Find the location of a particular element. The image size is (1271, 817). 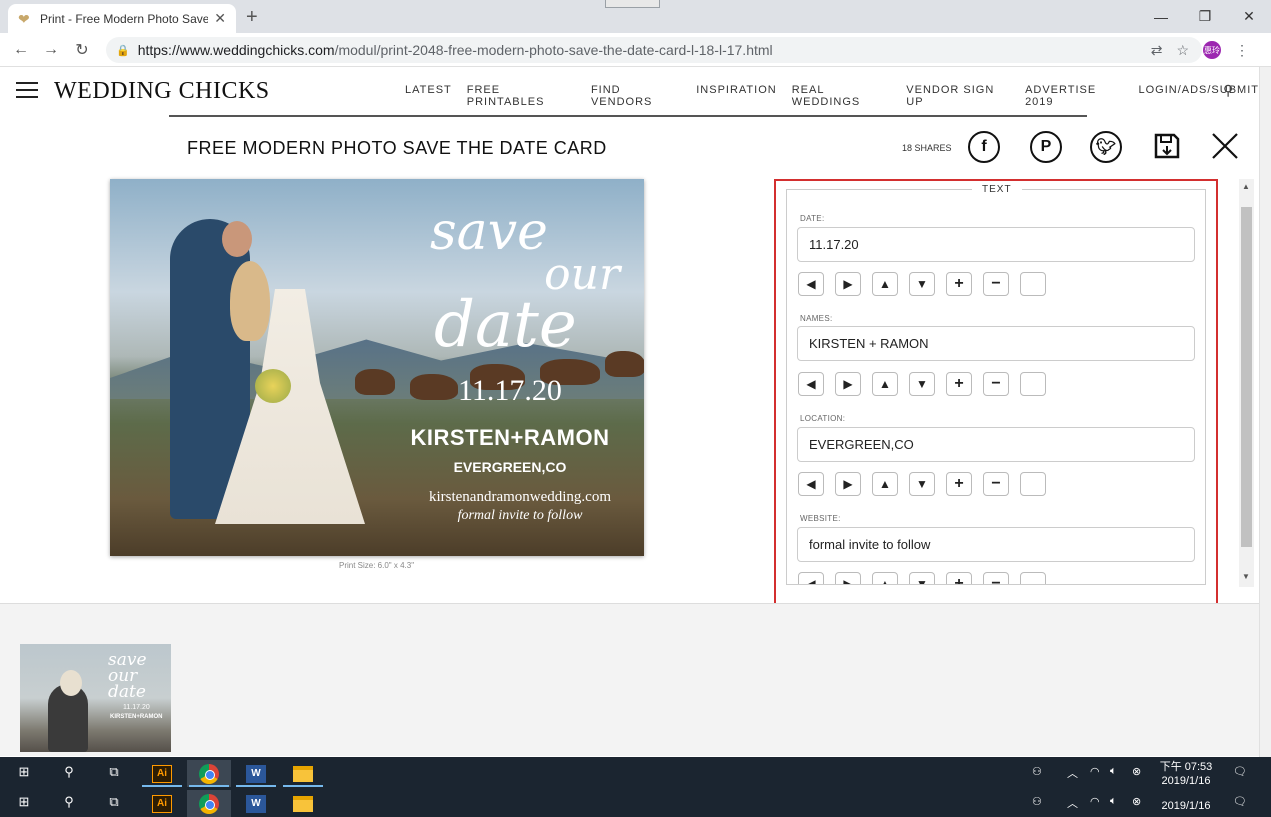

reload-icon: ↻ is located at coordinates (82, 50).